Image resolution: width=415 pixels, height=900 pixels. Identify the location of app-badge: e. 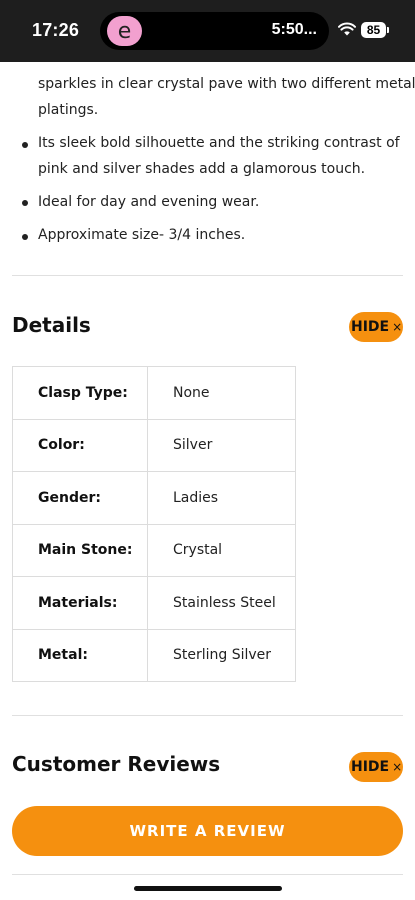
(124, 31).